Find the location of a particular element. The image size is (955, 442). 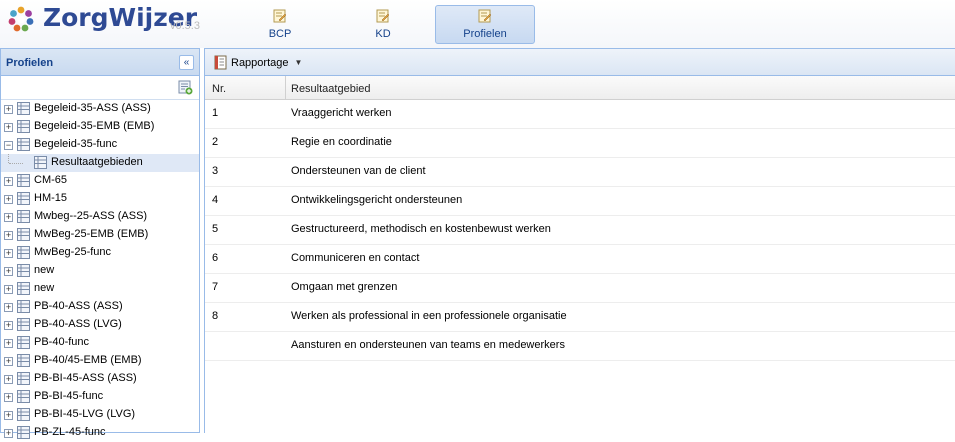

caret-down-icon: ▼ is located at coordinates (298, 62).